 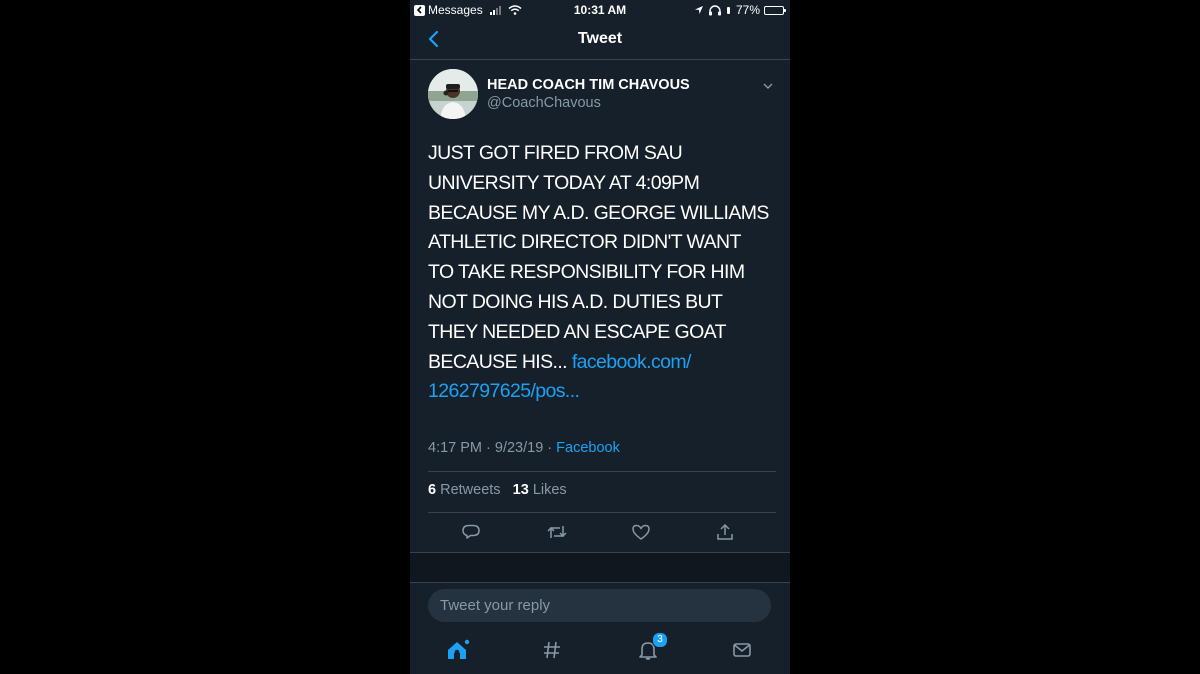 I want to click on tweet-timestamp: 4:17 PM · 9/23/19 ·, so click(x=492, y=448).